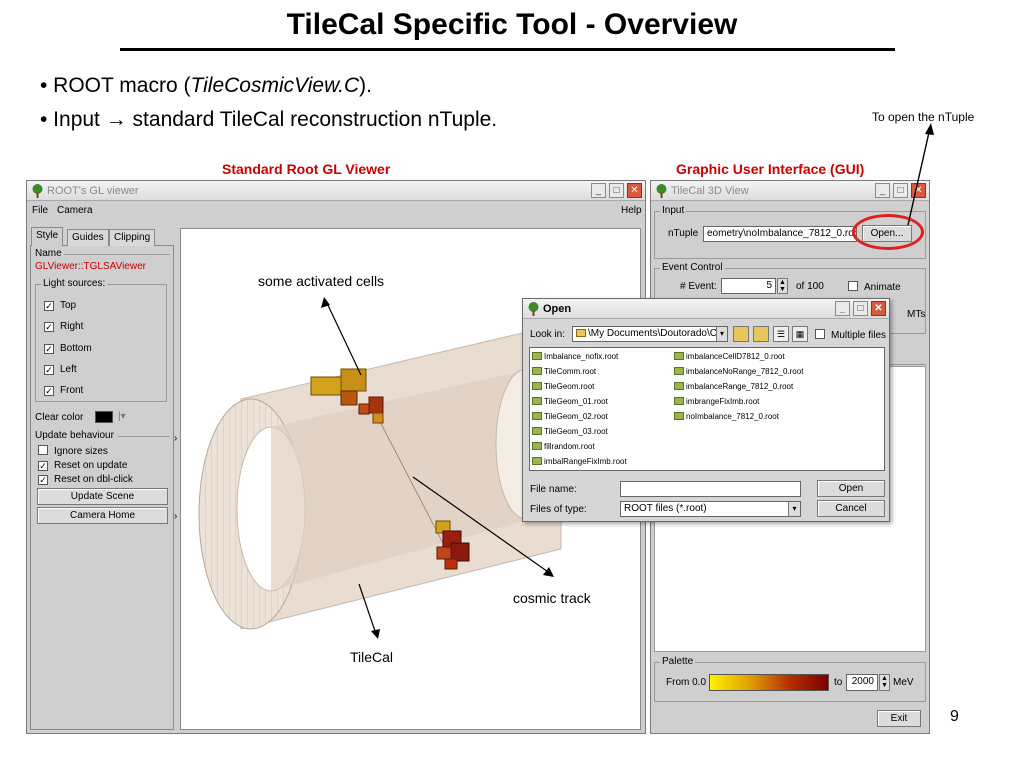 This screenshot has width=1024, height=768. I want to click on folder-up-icon, so click(741, 334).